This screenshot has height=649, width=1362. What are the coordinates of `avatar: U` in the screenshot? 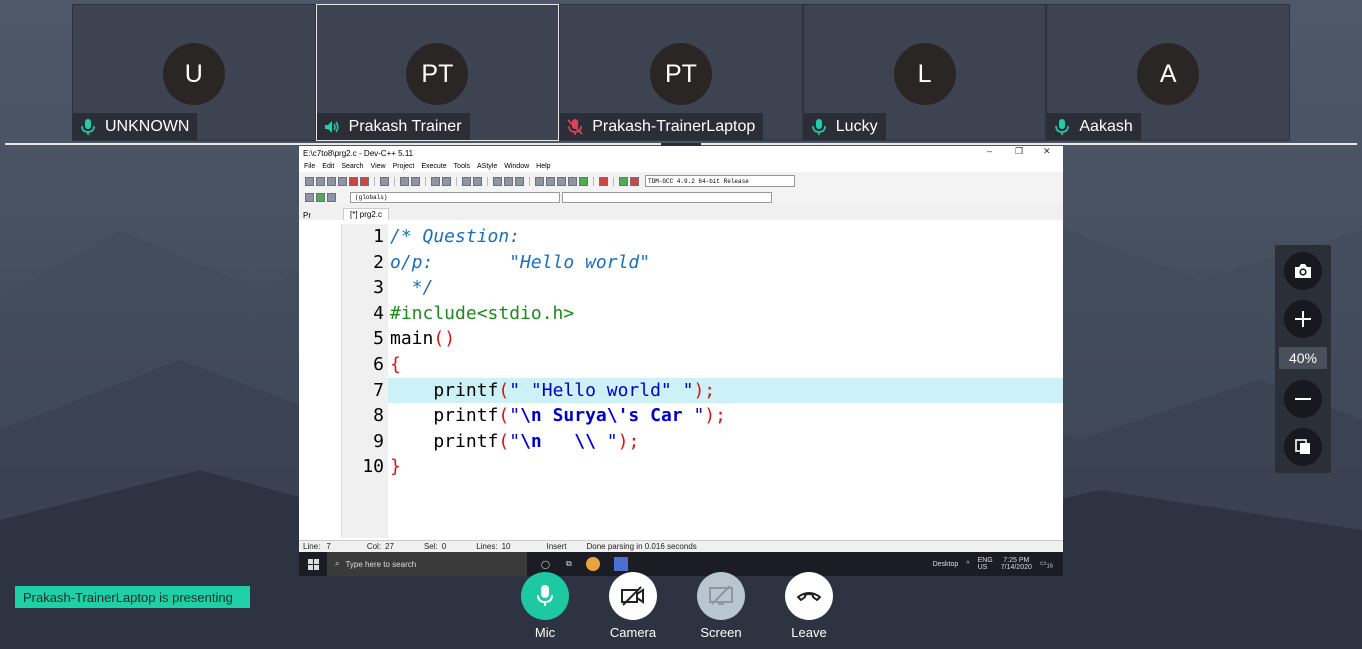 It's located at (193, 74).